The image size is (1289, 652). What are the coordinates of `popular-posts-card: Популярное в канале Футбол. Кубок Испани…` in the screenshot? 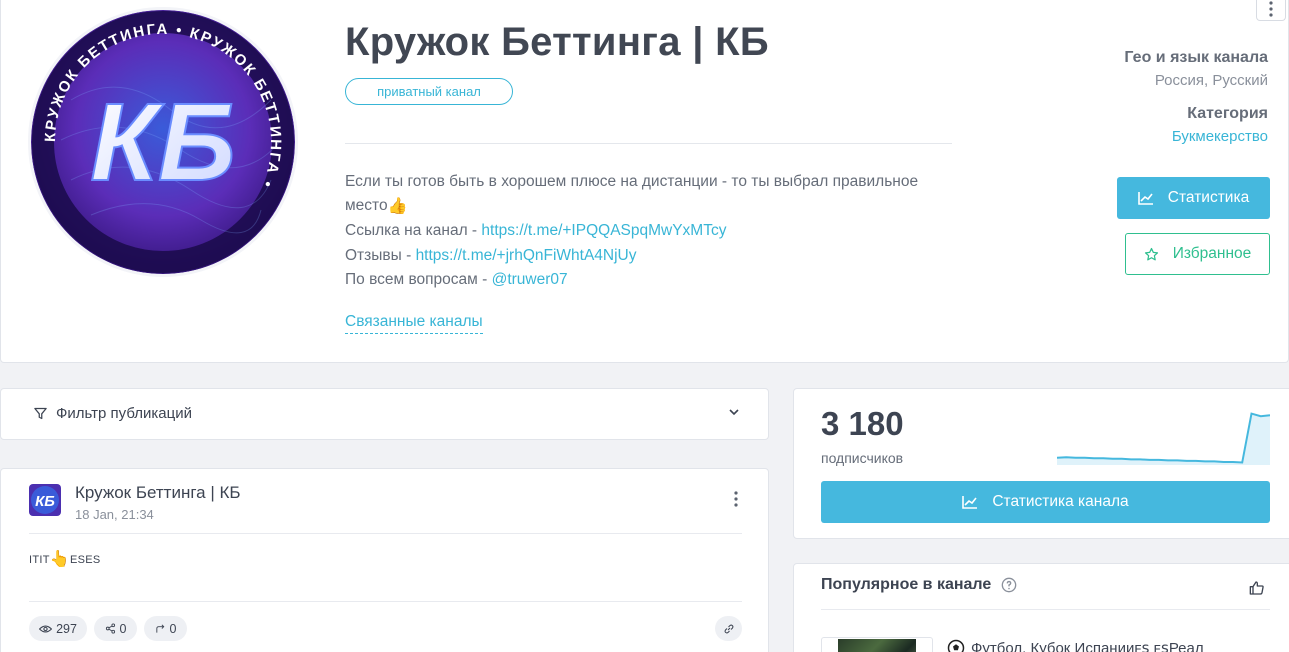 It's located at (1041, 607).